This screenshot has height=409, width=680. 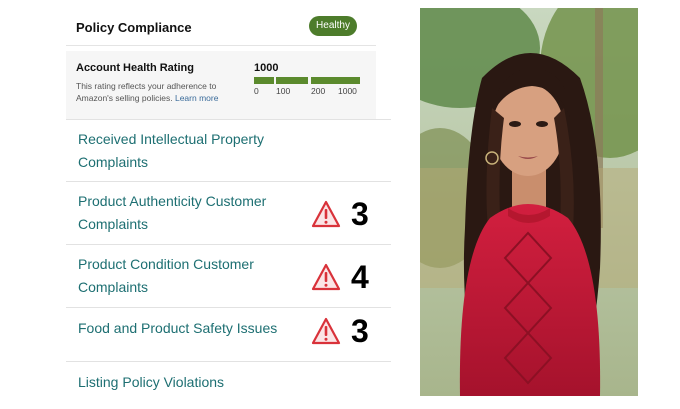 I want to click on learn-more-link: Learn more, so click(x=196, y=98).